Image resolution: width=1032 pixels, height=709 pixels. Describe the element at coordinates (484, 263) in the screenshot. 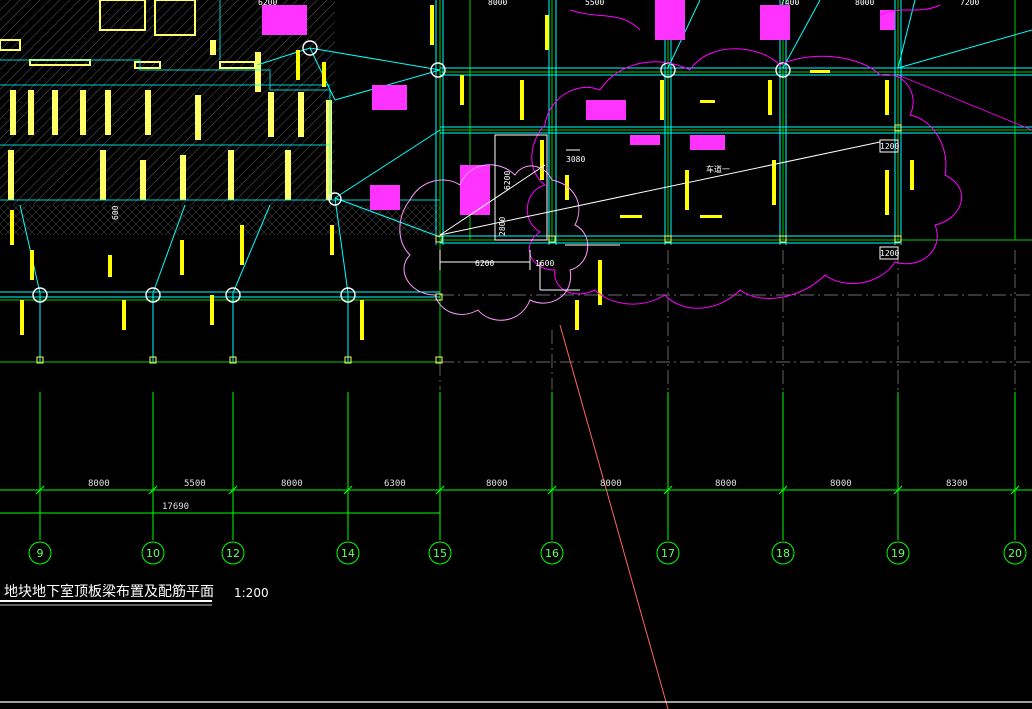

I see `dim-6200-horizontal: 6200` at that location.